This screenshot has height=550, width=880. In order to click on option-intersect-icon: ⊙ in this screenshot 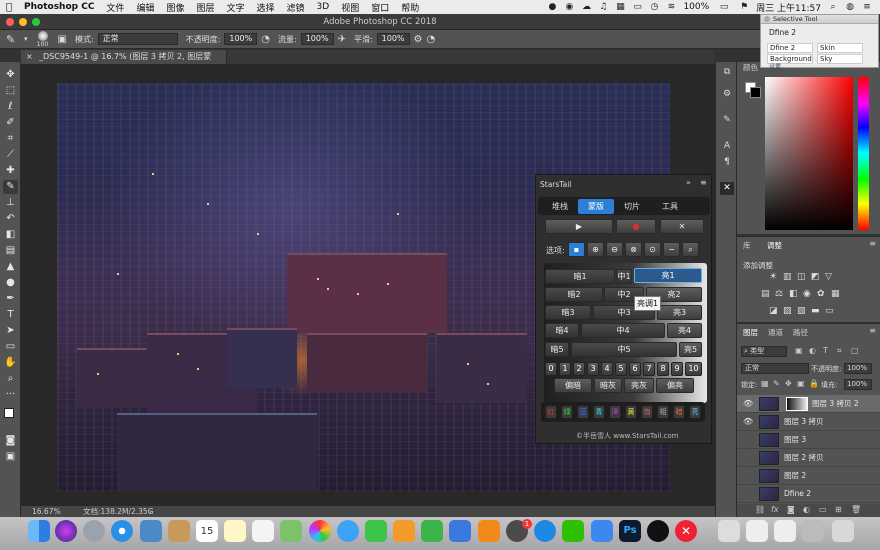, I will do `click(652, 249)`.